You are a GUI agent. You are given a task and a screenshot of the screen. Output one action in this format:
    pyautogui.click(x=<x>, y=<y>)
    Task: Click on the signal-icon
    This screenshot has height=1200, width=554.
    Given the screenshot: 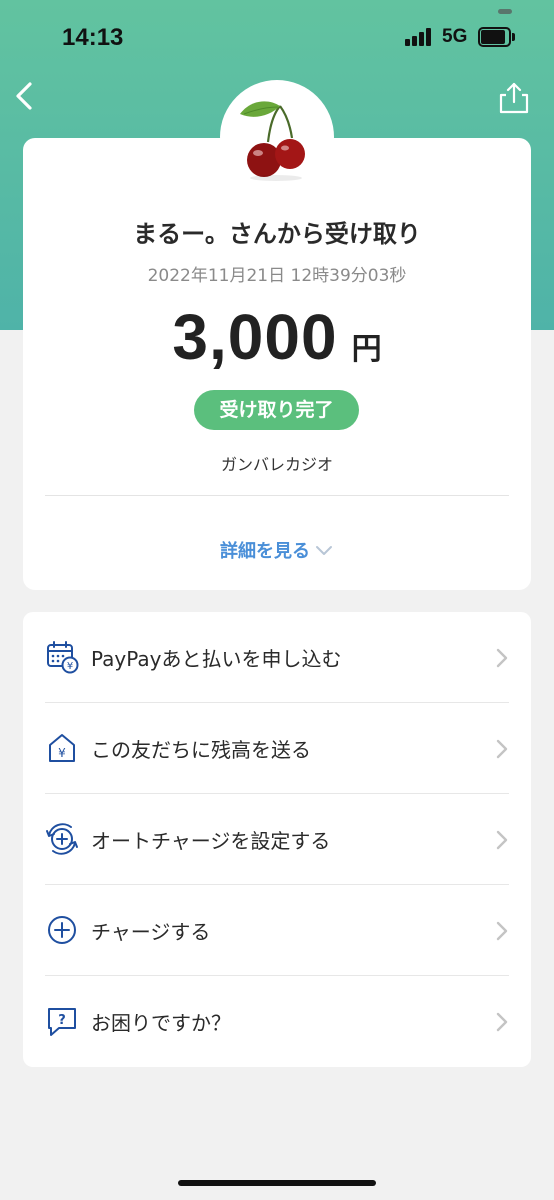 What is the action you would take?
    pyautogui.click(x=420, y=37)
    